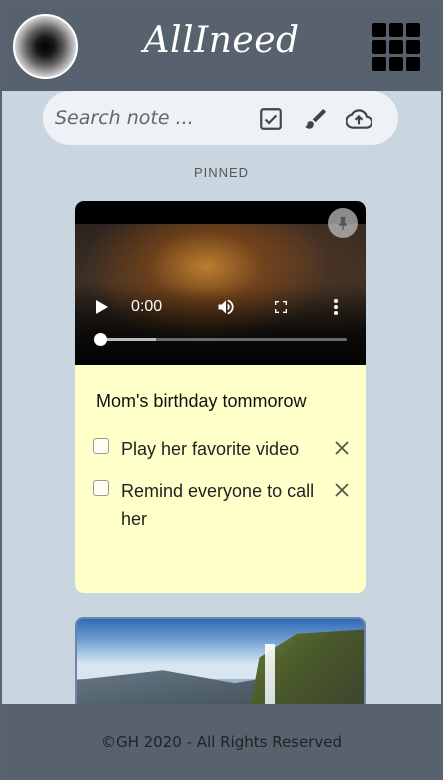 The image size is (443, 780). Describe the element at coordinates (336, 309) in the screenshot. I see `more-options-icon` at that location.